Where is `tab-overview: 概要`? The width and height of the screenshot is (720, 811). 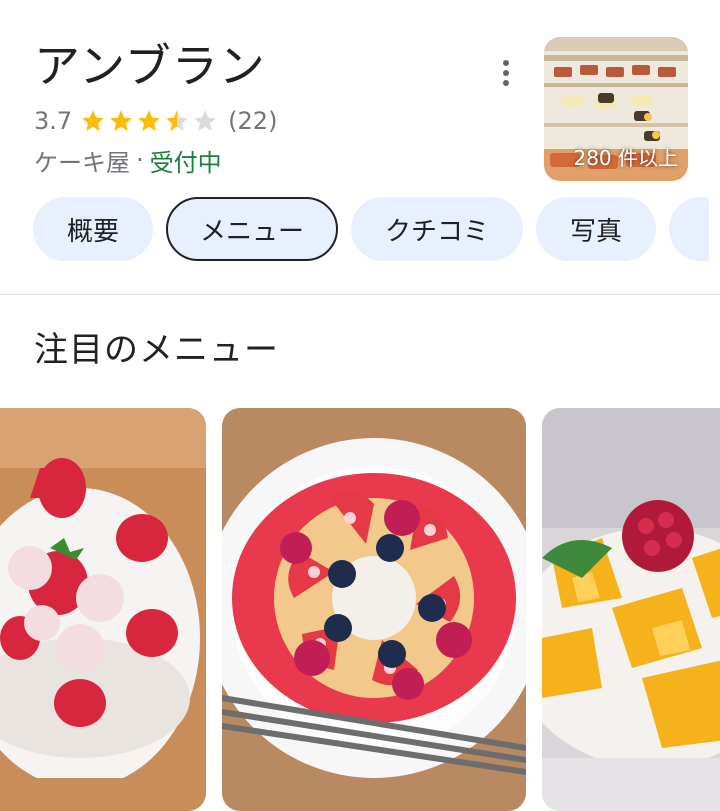 tab-overview: 概要 is located at coordinates (93, 229).